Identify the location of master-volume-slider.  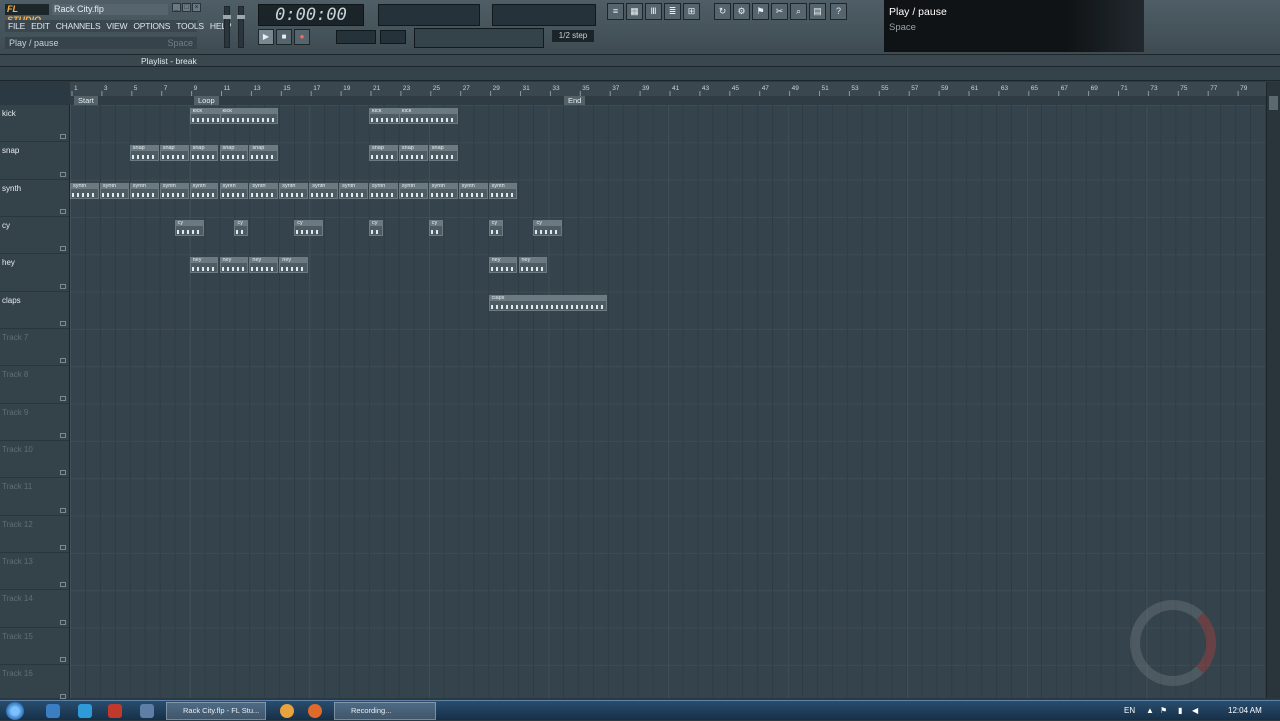
(227, 27).